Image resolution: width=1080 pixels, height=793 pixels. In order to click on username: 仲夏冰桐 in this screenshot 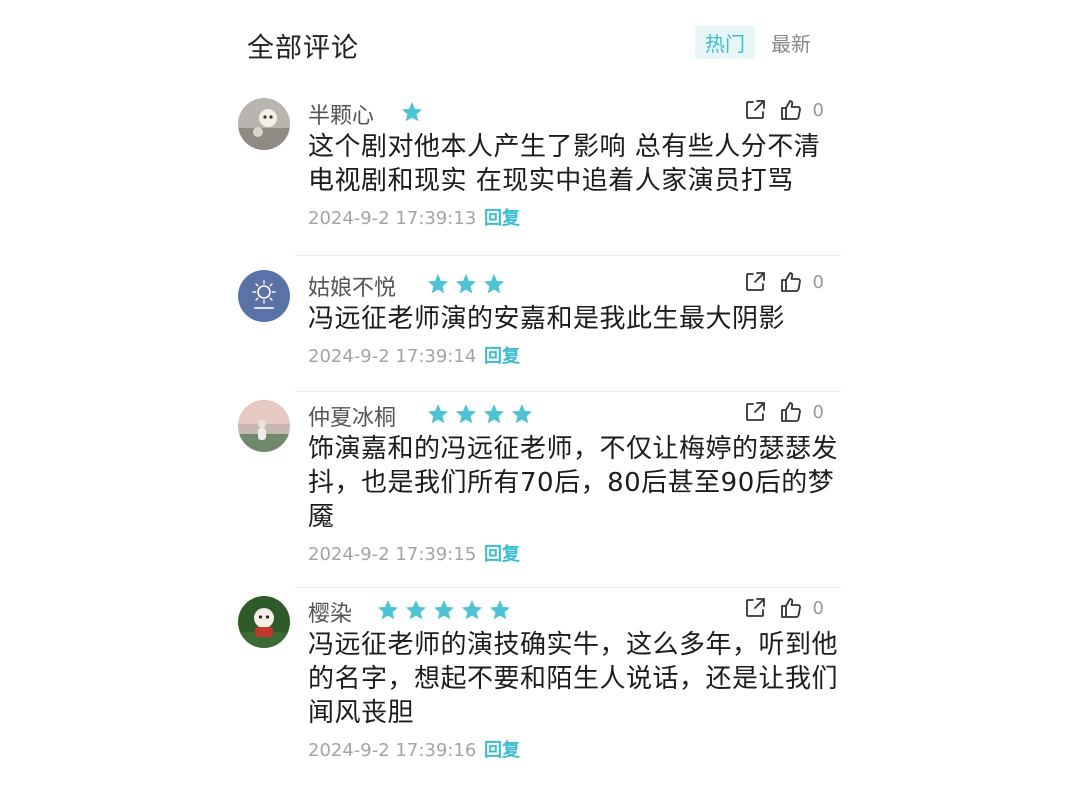, I will do `click(352, 416)`.